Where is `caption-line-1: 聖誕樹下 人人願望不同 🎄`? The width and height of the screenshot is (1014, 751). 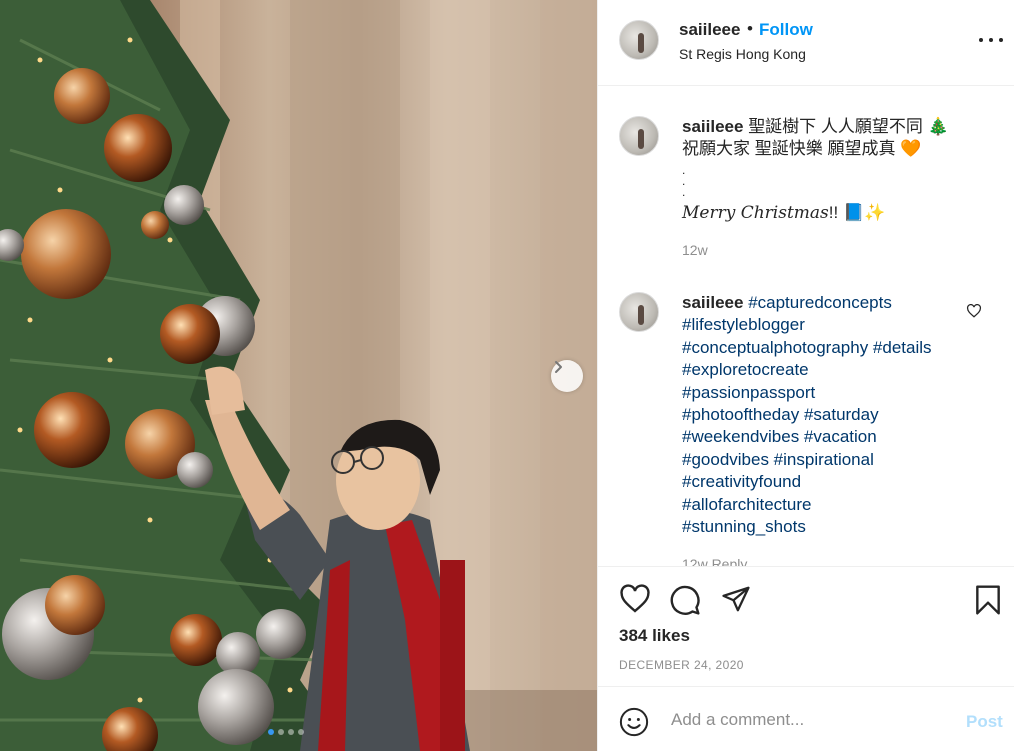
caption-line-1: 聖誕樹下 人人願望不同 🎄 is located at coordinates (848, 126).